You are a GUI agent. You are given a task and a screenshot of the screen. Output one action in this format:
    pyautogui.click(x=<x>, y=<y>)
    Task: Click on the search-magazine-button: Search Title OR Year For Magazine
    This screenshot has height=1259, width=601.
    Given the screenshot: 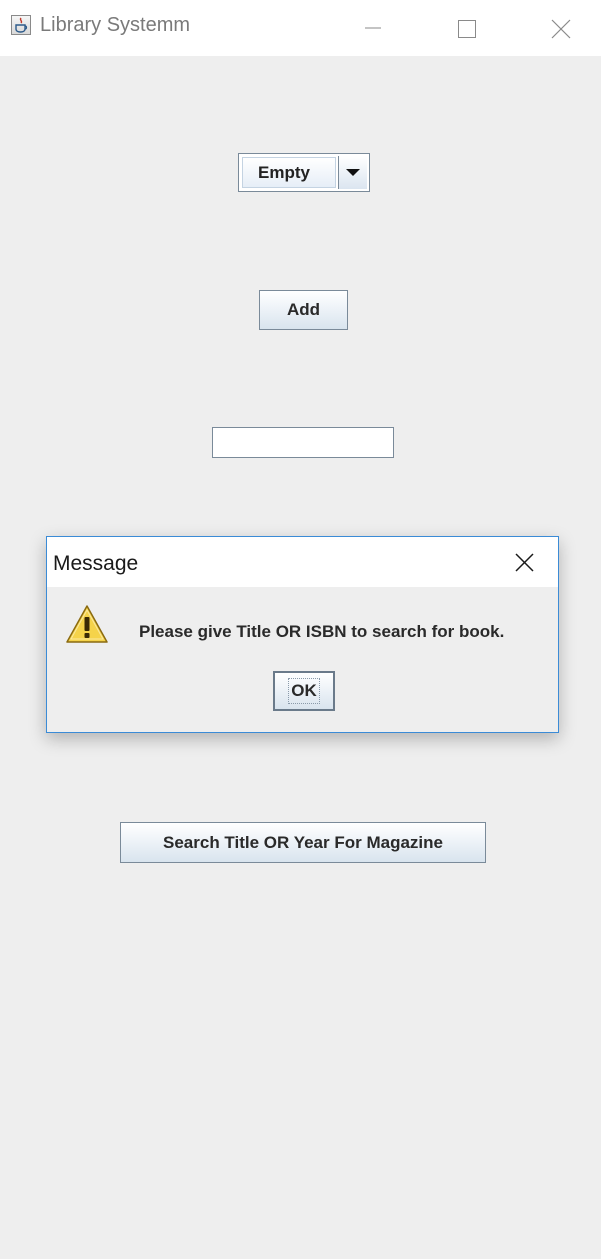 What is the action you would take?
    pyautogui.click(x=303, y=842)
    